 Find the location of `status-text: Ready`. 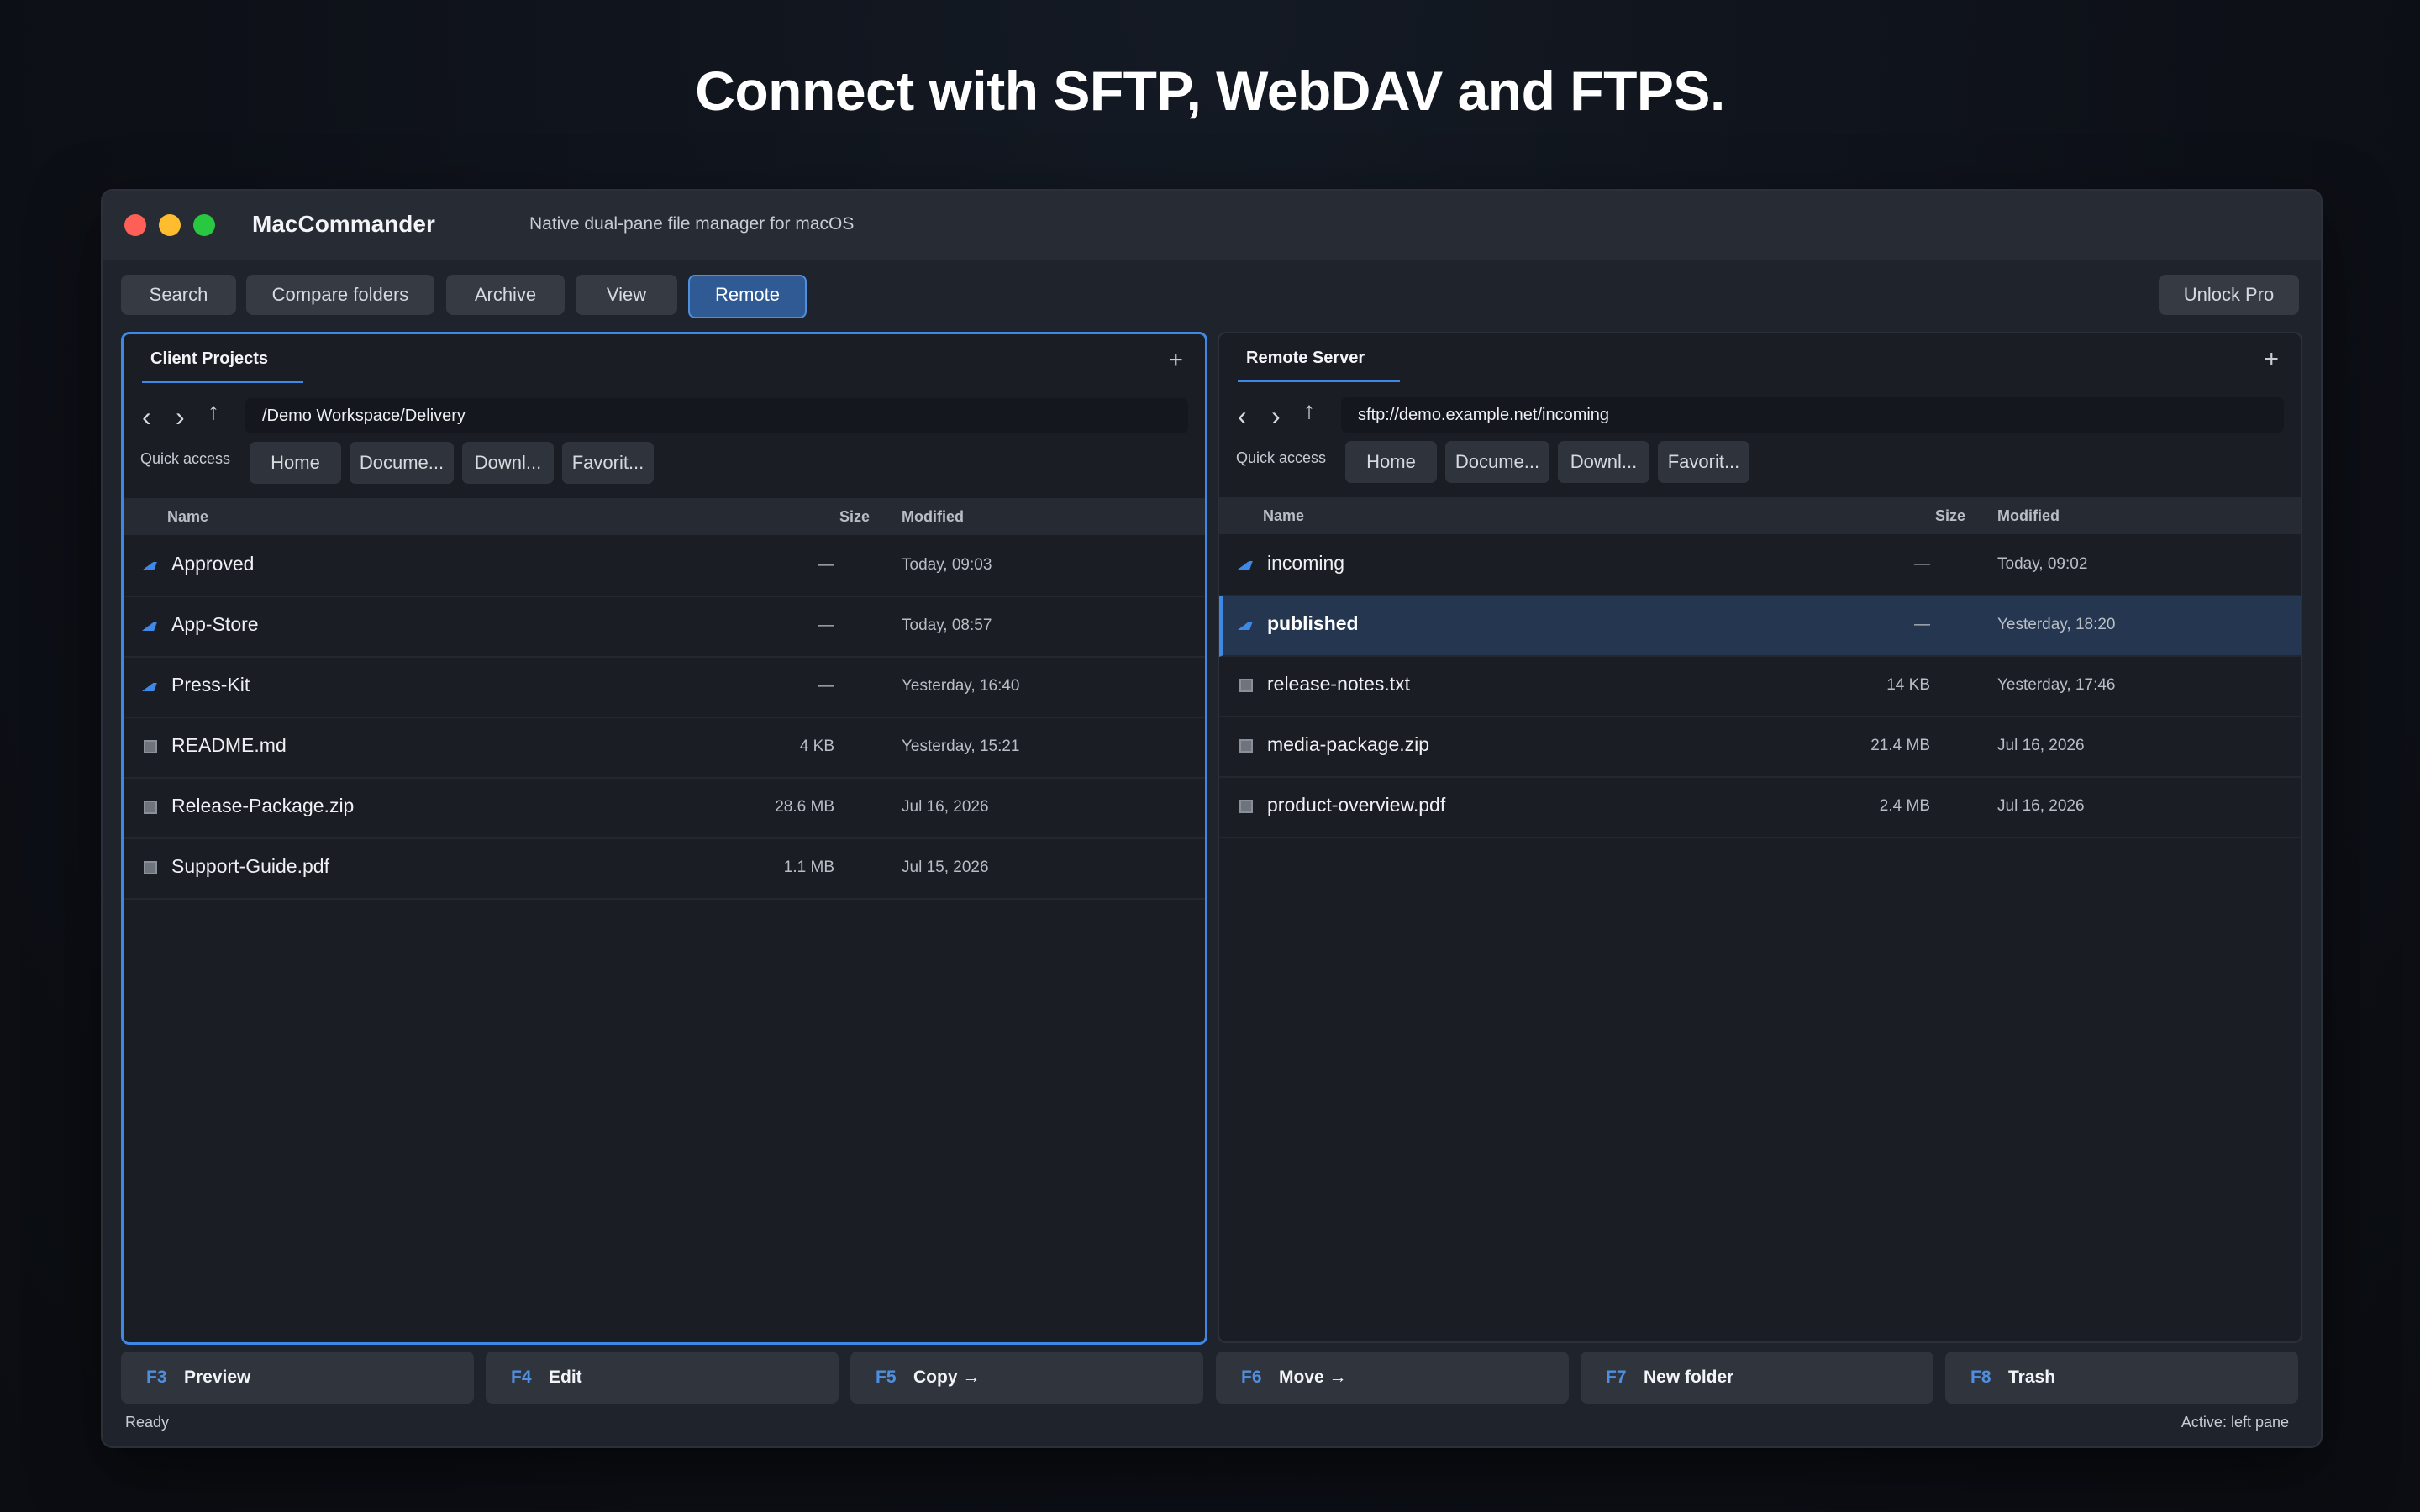

status-text: Ready is located at coordinates (147, 1422).